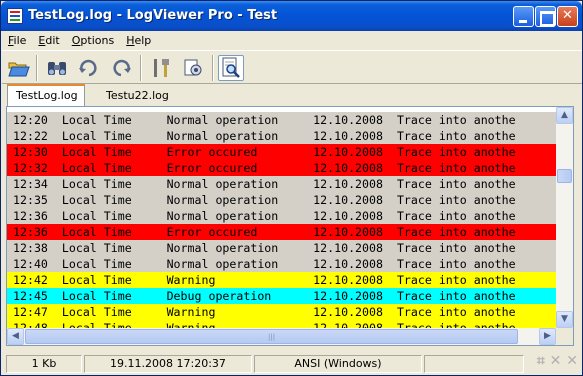 This screenshot has height=376, width=583. I want to click on log-cell-message: Debug operation, so click(240, 296).